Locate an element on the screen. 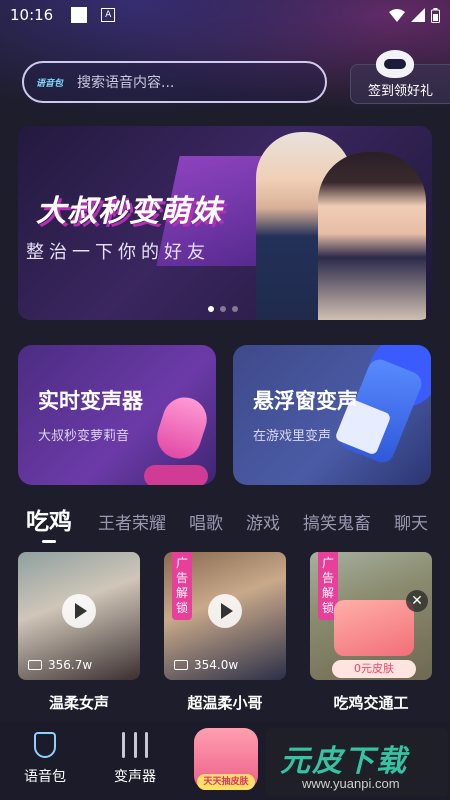  tab-chicken: 吃鸡 is located at coordinates (49, 519).